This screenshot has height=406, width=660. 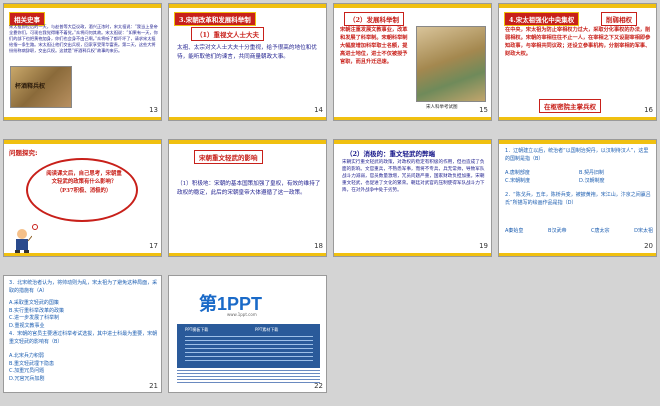 I want to click on col-title-templates: PPT模板下载, so click(x=196, y=330).